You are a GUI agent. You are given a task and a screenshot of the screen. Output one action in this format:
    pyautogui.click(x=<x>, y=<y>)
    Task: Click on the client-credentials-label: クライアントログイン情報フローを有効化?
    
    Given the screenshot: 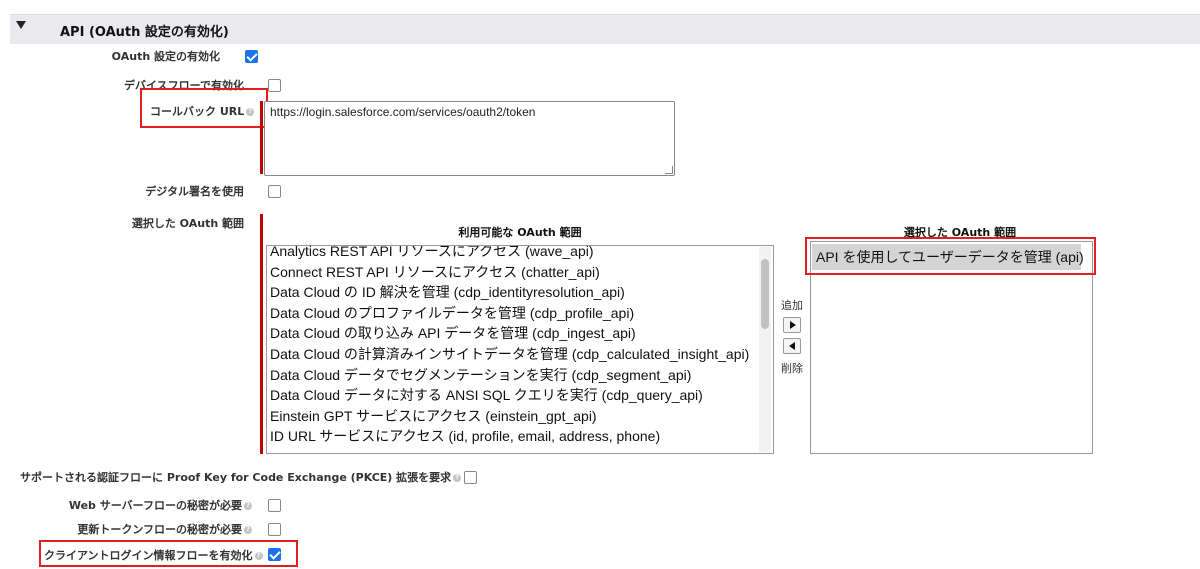 What is the action you would take?
    pyautogui.click(x=153, y=555)
    